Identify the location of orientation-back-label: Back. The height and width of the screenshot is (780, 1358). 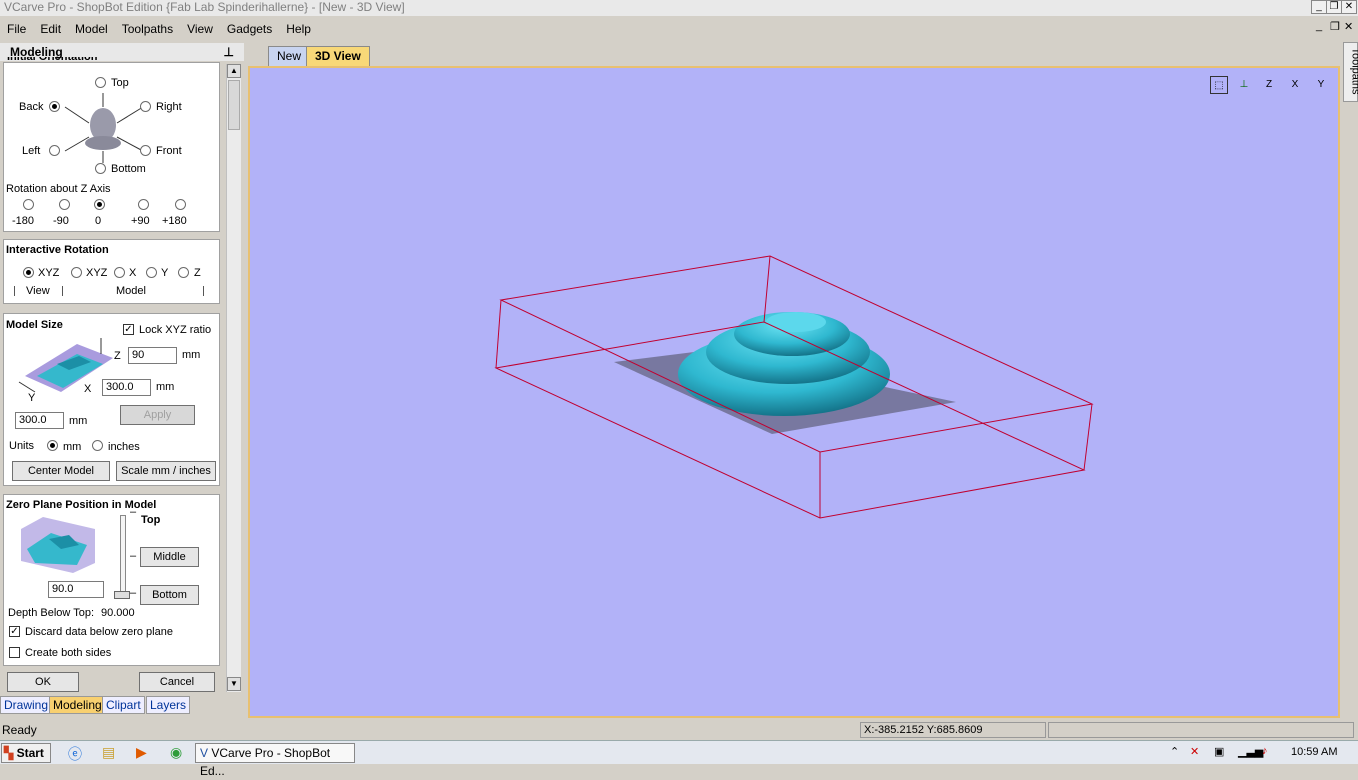
(31, 107).